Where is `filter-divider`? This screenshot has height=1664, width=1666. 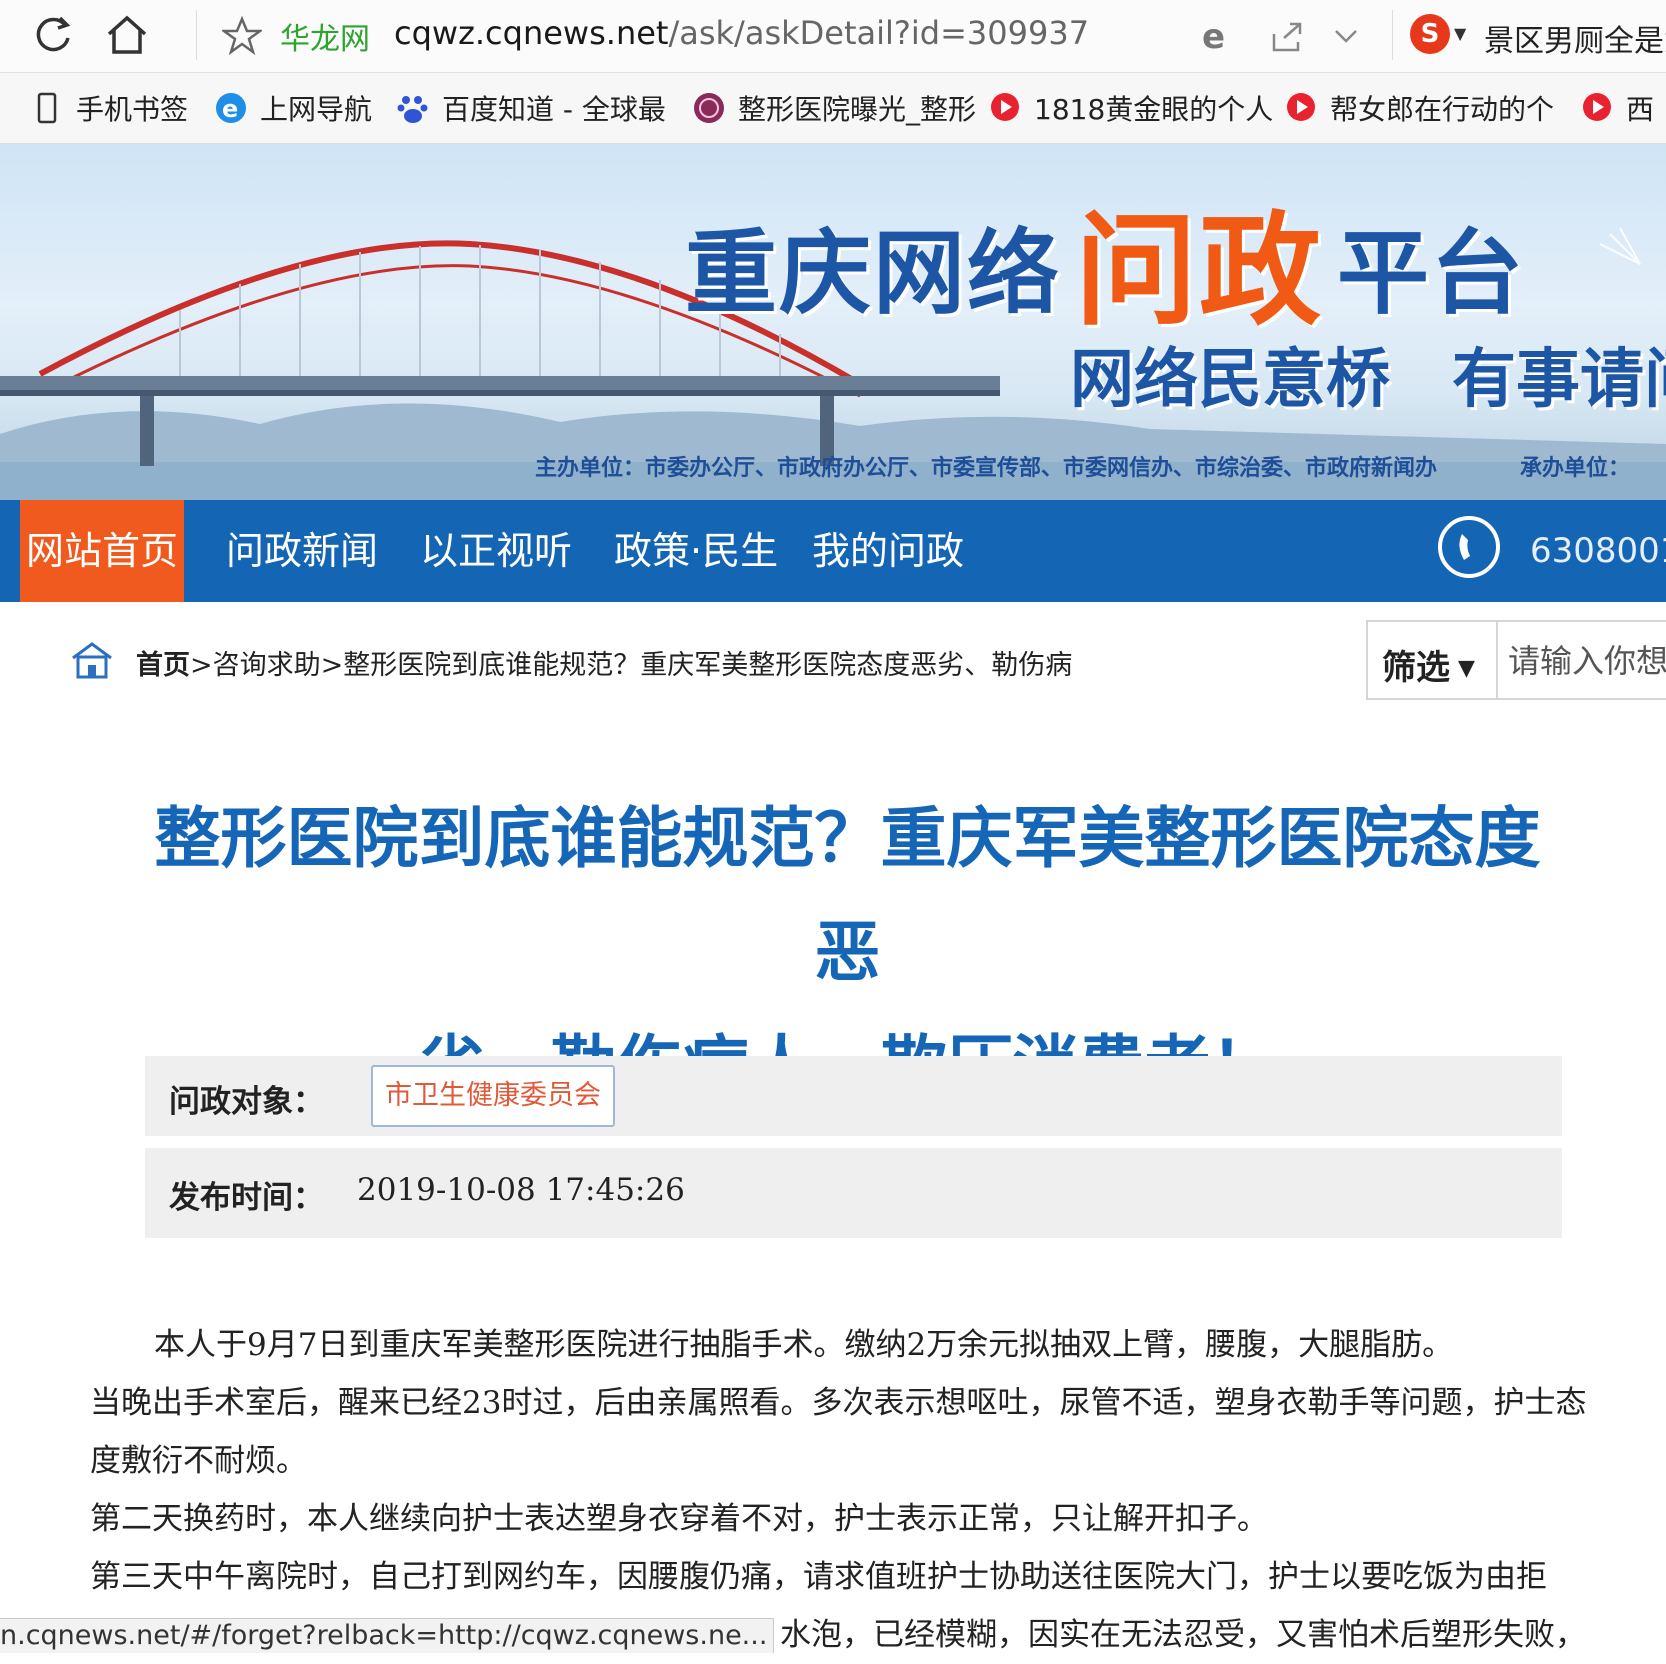
filter-divider is located at coordinates (1497, 660).